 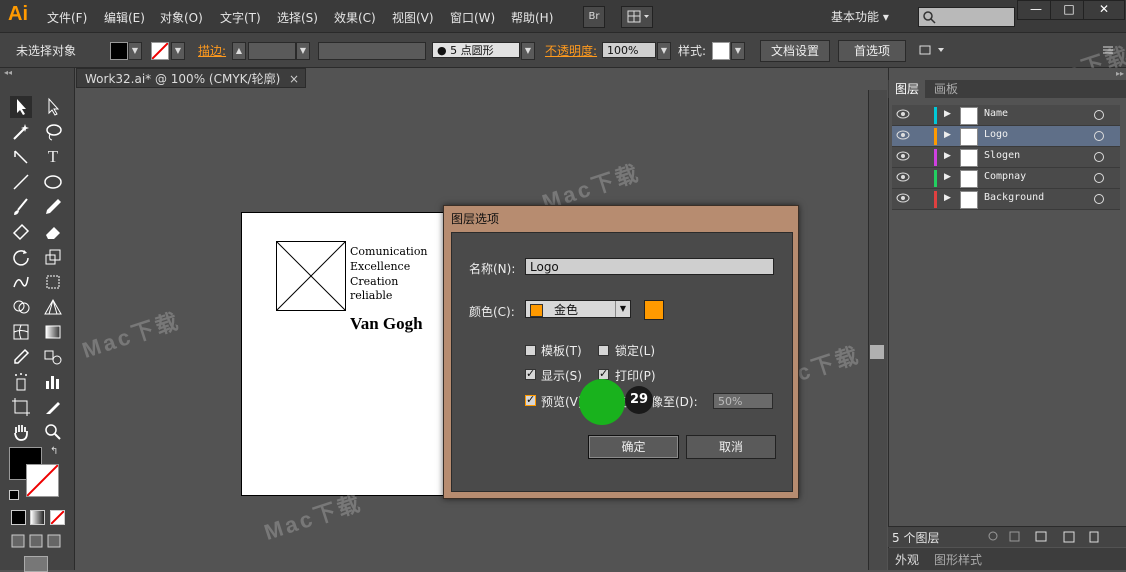 What do you see at coordinates (743, 401) in the screenshot?
I see `dim-percent-input: 50%` at bounding box center [743, 401].